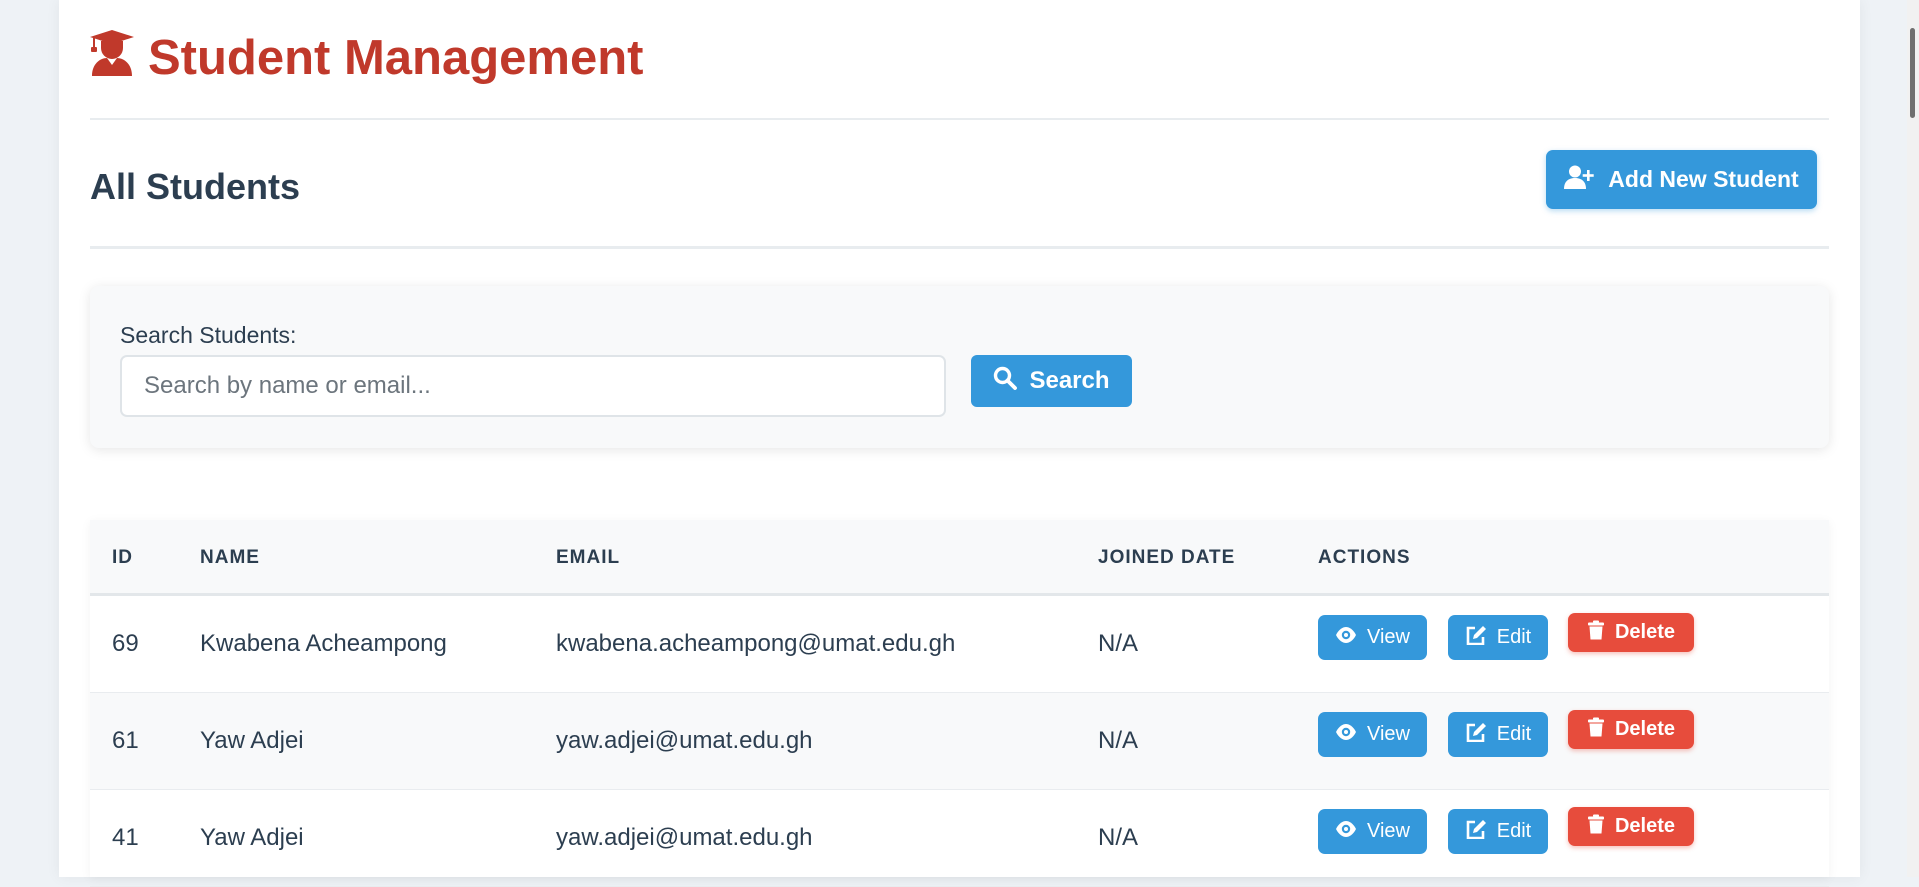 The image size is (1919, 887). I want to click on column-header-joined-date: JOINED DATE, so click(1167, 557).